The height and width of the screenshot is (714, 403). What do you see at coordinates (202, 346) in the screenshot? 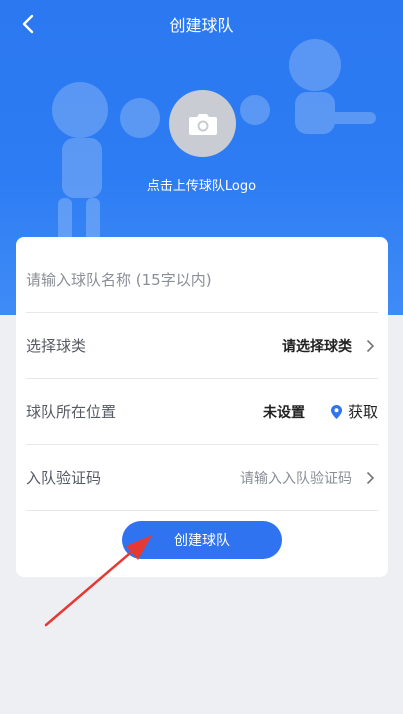
I see `sport-select-row: 选择球类 请选择球类` at bounding box center [202, 346].